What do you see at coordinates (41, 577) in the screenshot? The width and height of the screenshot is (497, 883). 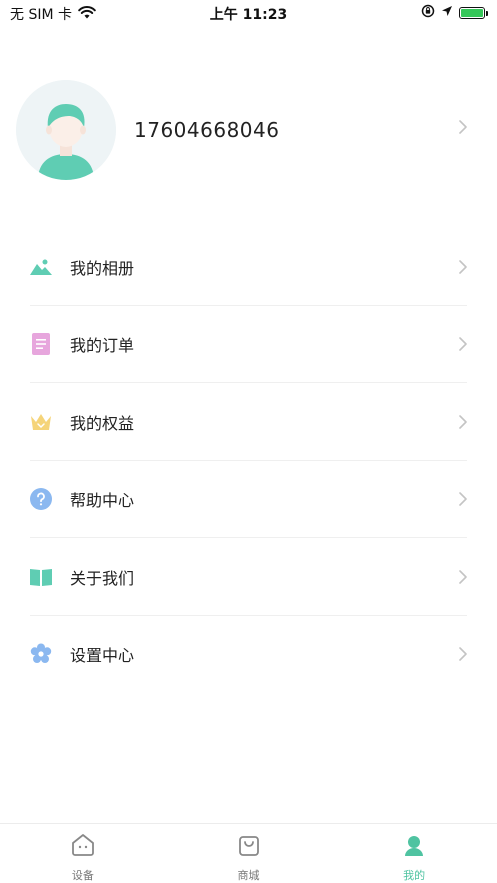 I see `book-icon` at bounding box center [41, 577].